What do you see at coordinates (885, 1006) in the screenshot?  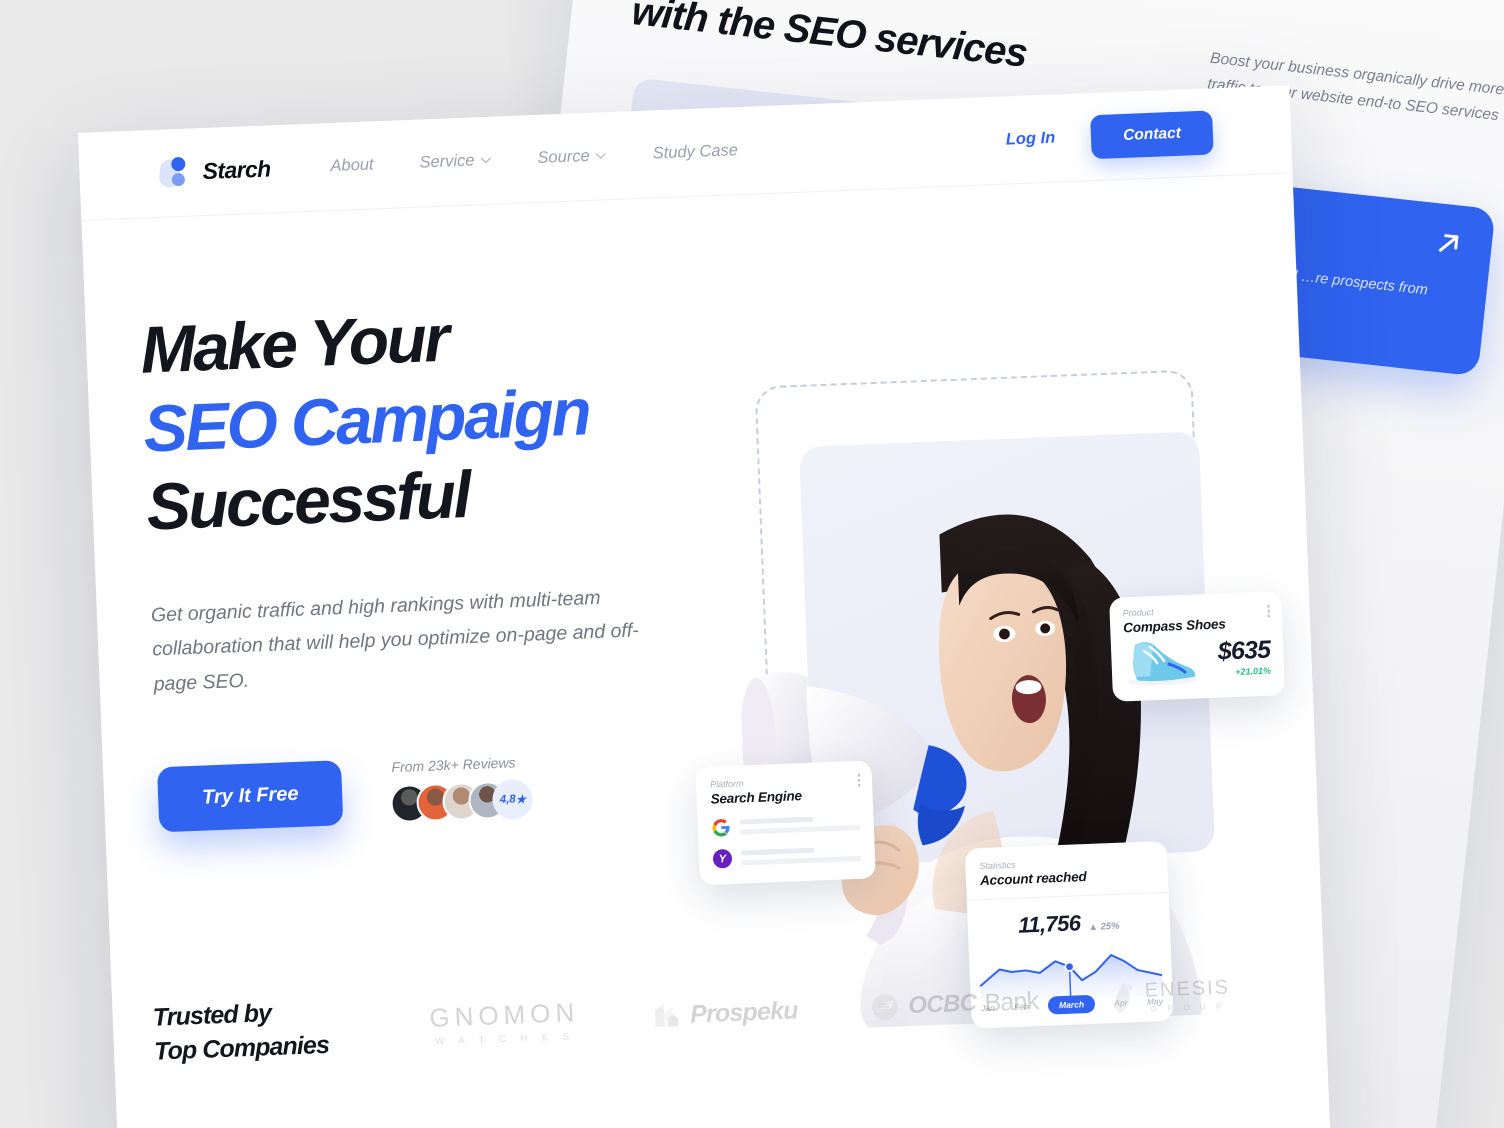 I see `ocbc-mark-icon` at bounding box center [885, 1006].